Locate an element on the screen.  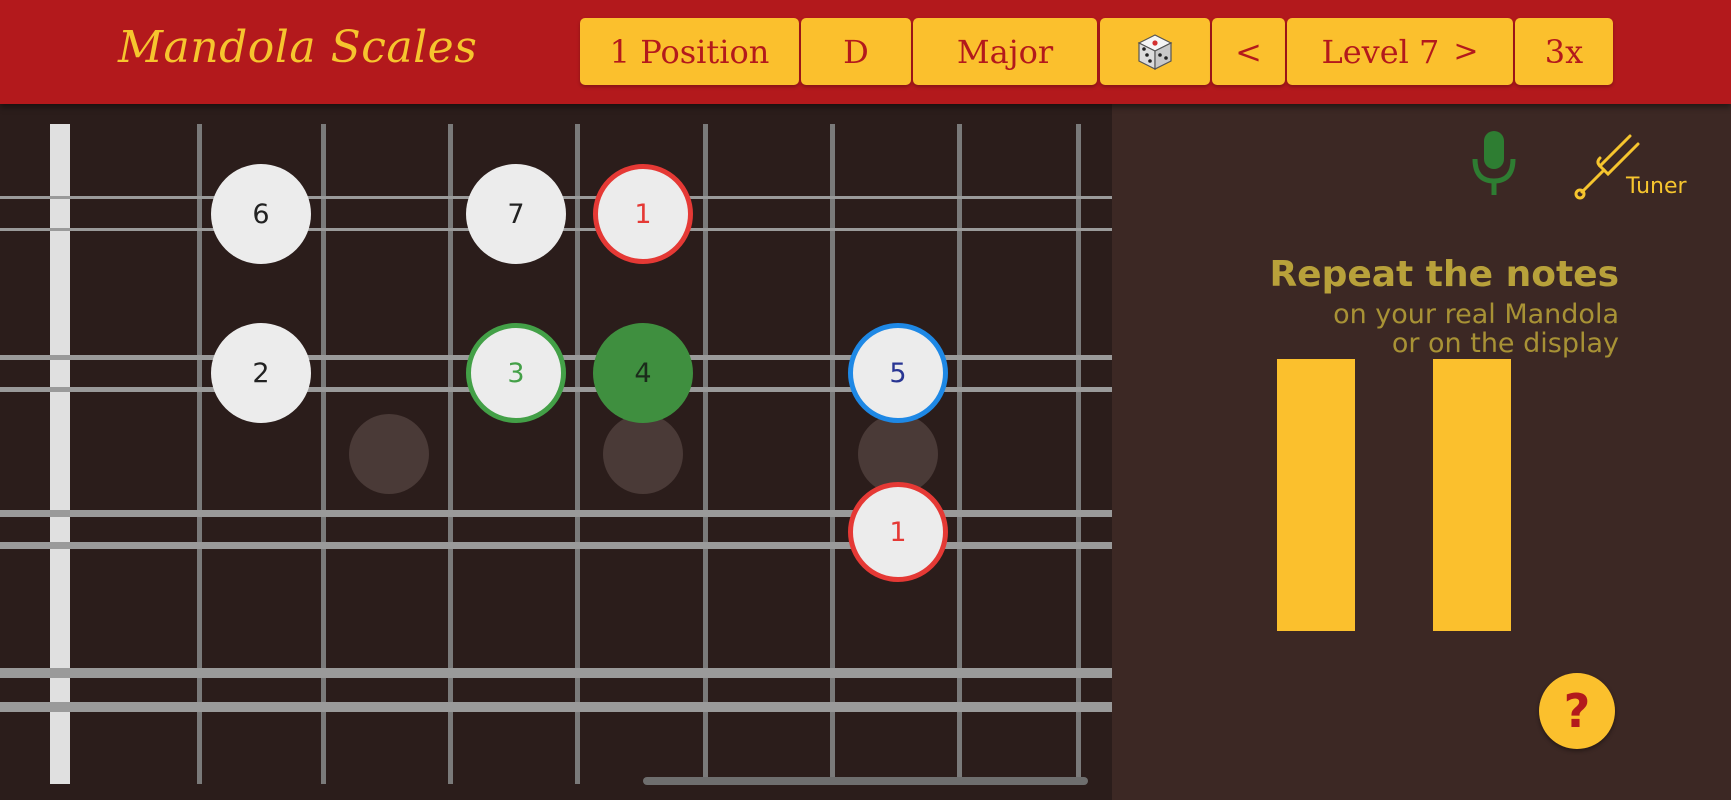
key-button: D is located at coordinates (856, 51).